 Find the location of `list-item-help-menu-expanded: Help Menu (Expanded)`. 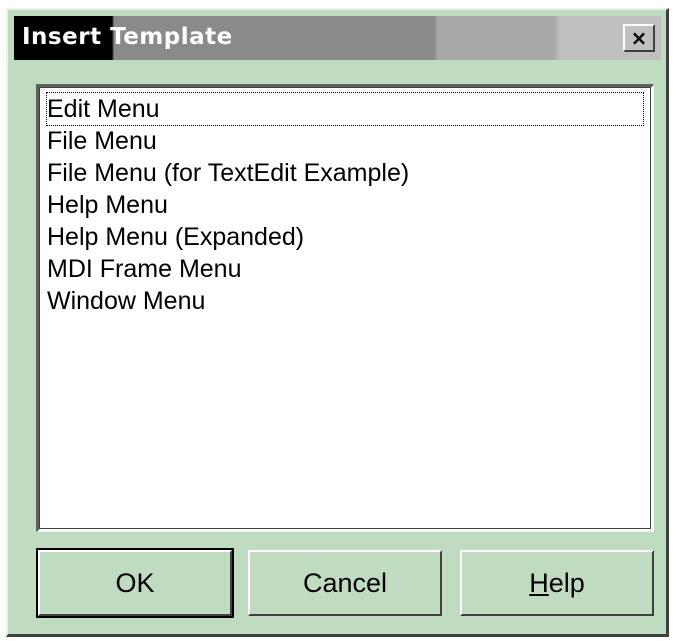

list-item-help-menu-expanded: Help Menu (Expanded) is located at coordinates (349, 237).